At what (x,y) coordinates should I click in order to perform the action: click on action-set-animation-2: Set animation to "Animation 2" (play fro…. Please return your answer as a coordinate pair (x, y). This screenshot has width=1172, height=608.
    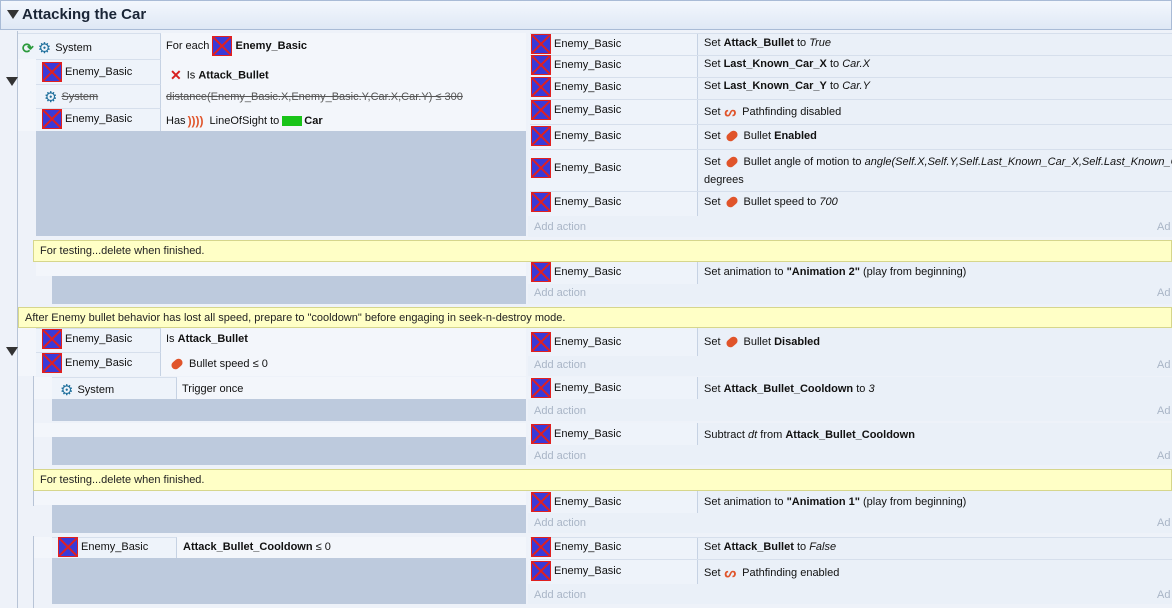
    Looking at the image, I should click on (835, 272).